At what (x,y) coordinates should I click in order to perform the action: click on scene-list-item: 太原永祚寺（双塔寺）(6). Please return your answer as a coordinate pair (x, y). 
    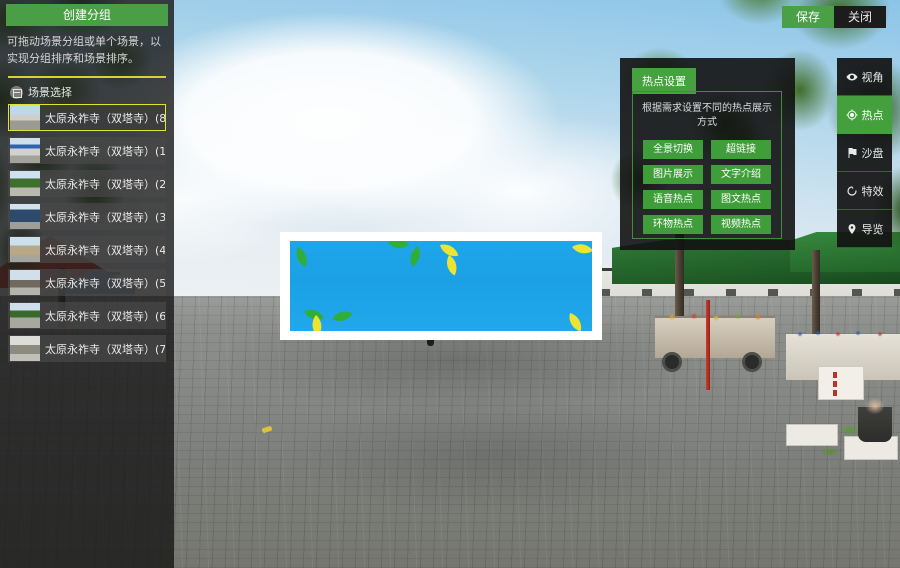
    Looking at the image, I should click on (87, 315).